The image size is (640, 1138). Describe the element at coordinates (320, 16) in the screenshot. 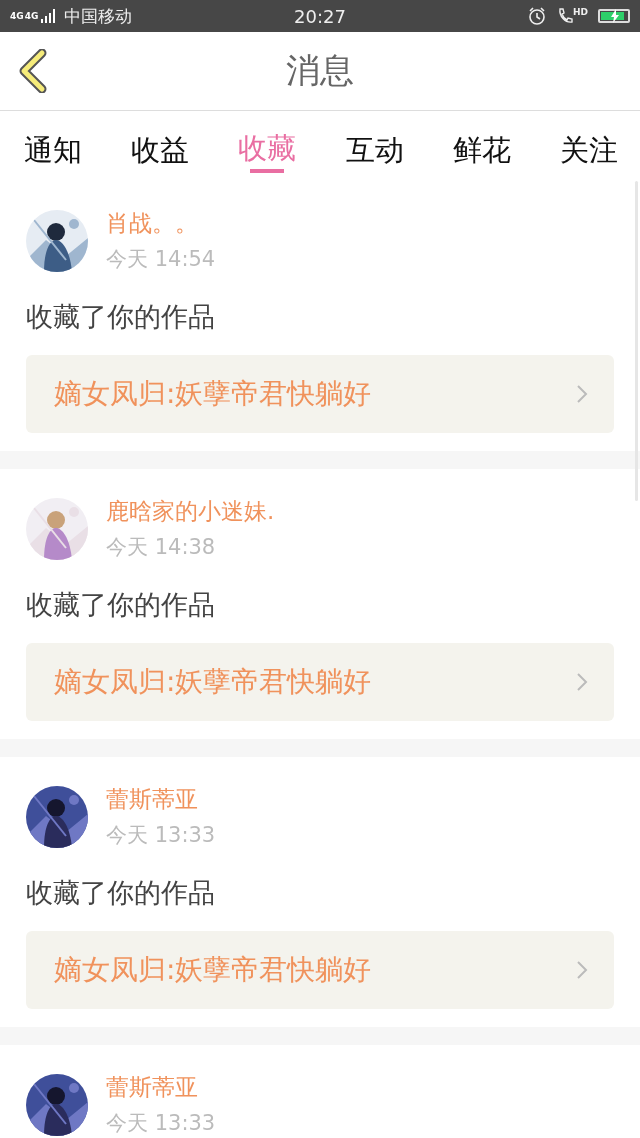

I see `status-time: 20:27` at that location.